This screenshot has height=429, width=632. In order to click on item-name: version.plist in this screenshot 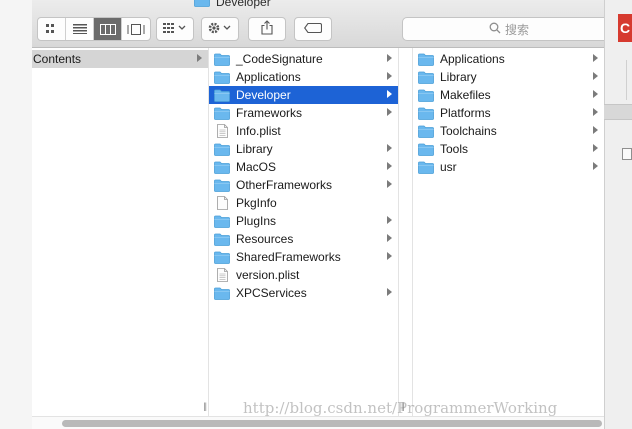, I will do `click(268, 275)`.